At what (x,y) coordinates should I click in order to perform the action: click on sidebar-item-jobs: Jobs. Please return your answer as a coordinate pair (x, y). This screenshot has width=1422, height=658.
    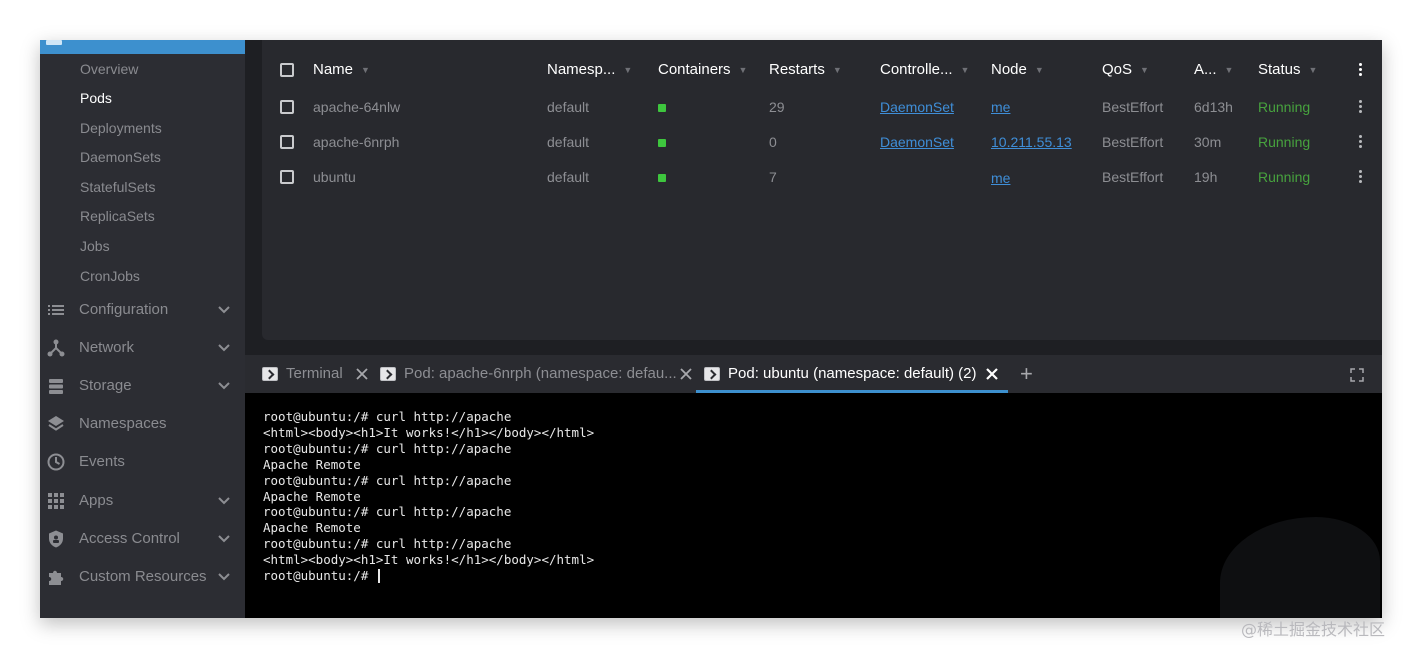
    Looking at the image, I should click on (95, 246).